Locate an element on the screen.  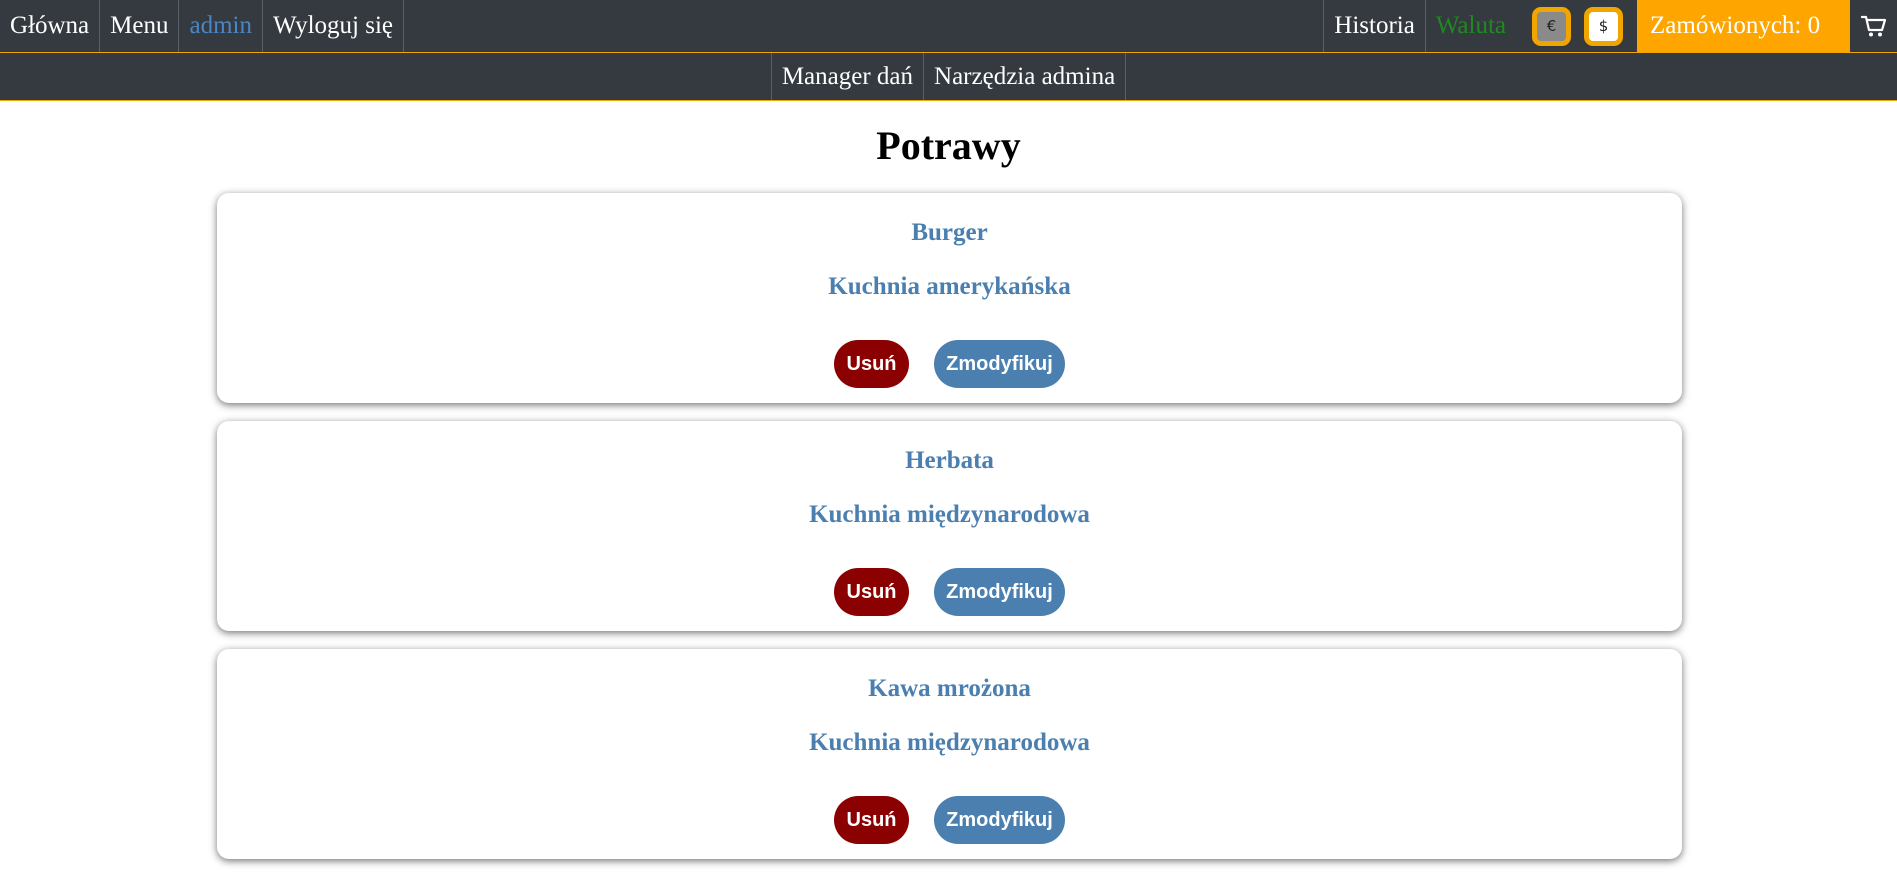
cart-icon is located at coordinates (1873, 26).